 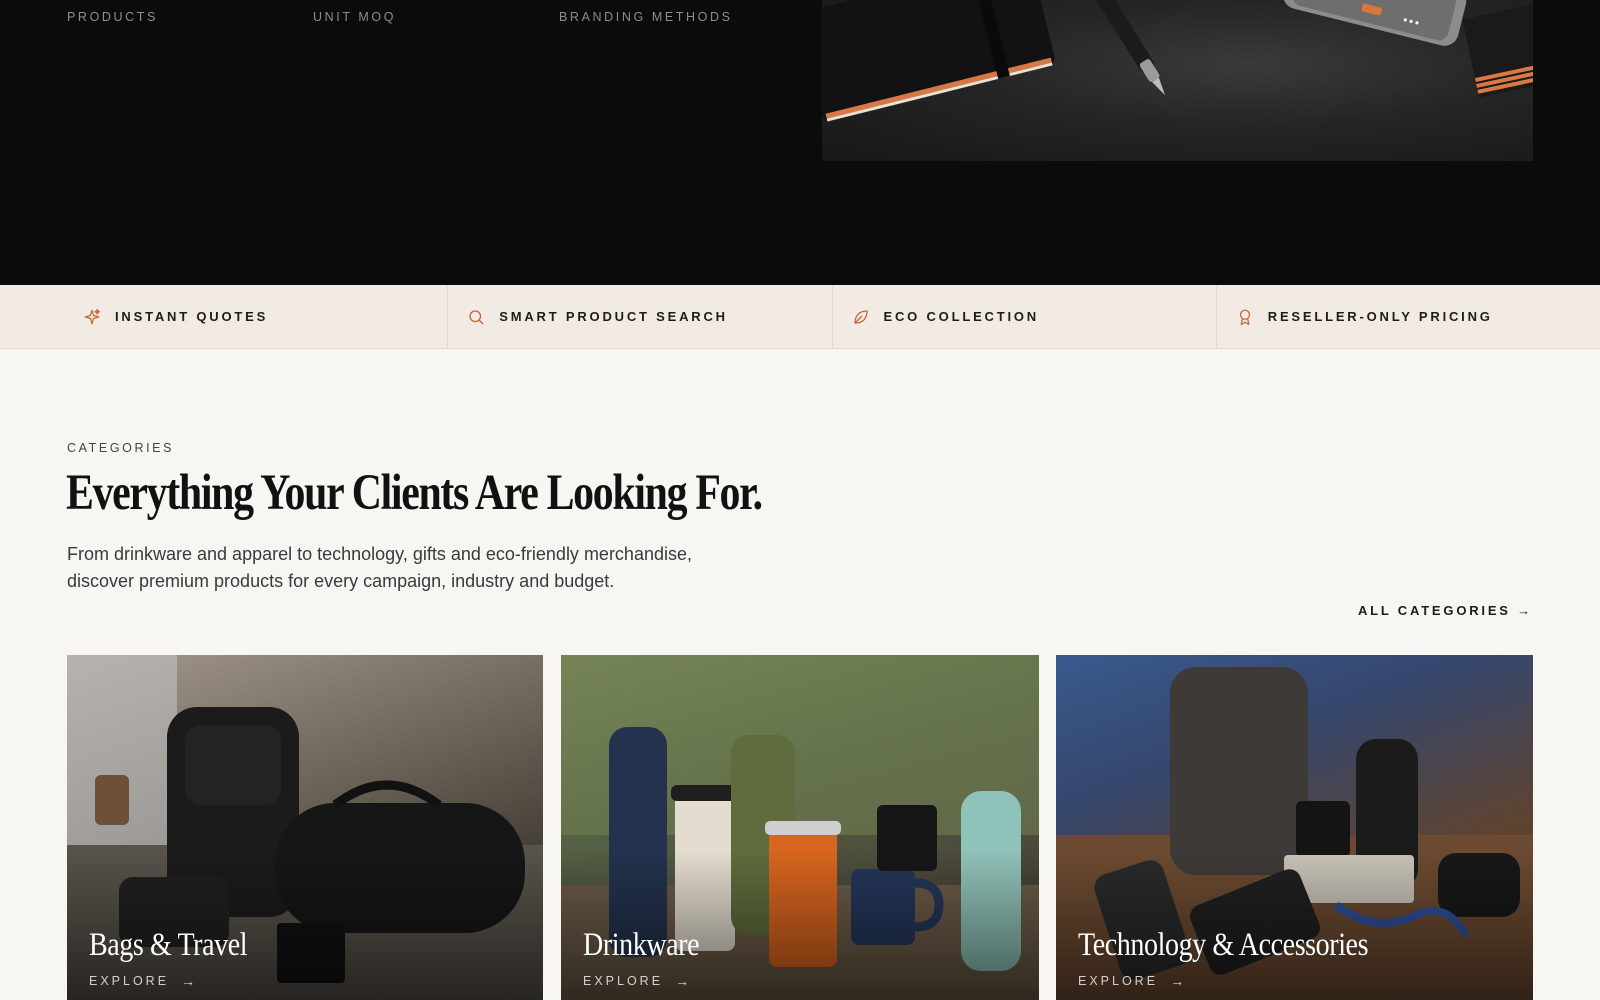 What do you see at coordinates (414, 493) in the screenshot?
I see `section-headline: Everything Your Clients Are Looking For.` at bounding box center [414, 493].